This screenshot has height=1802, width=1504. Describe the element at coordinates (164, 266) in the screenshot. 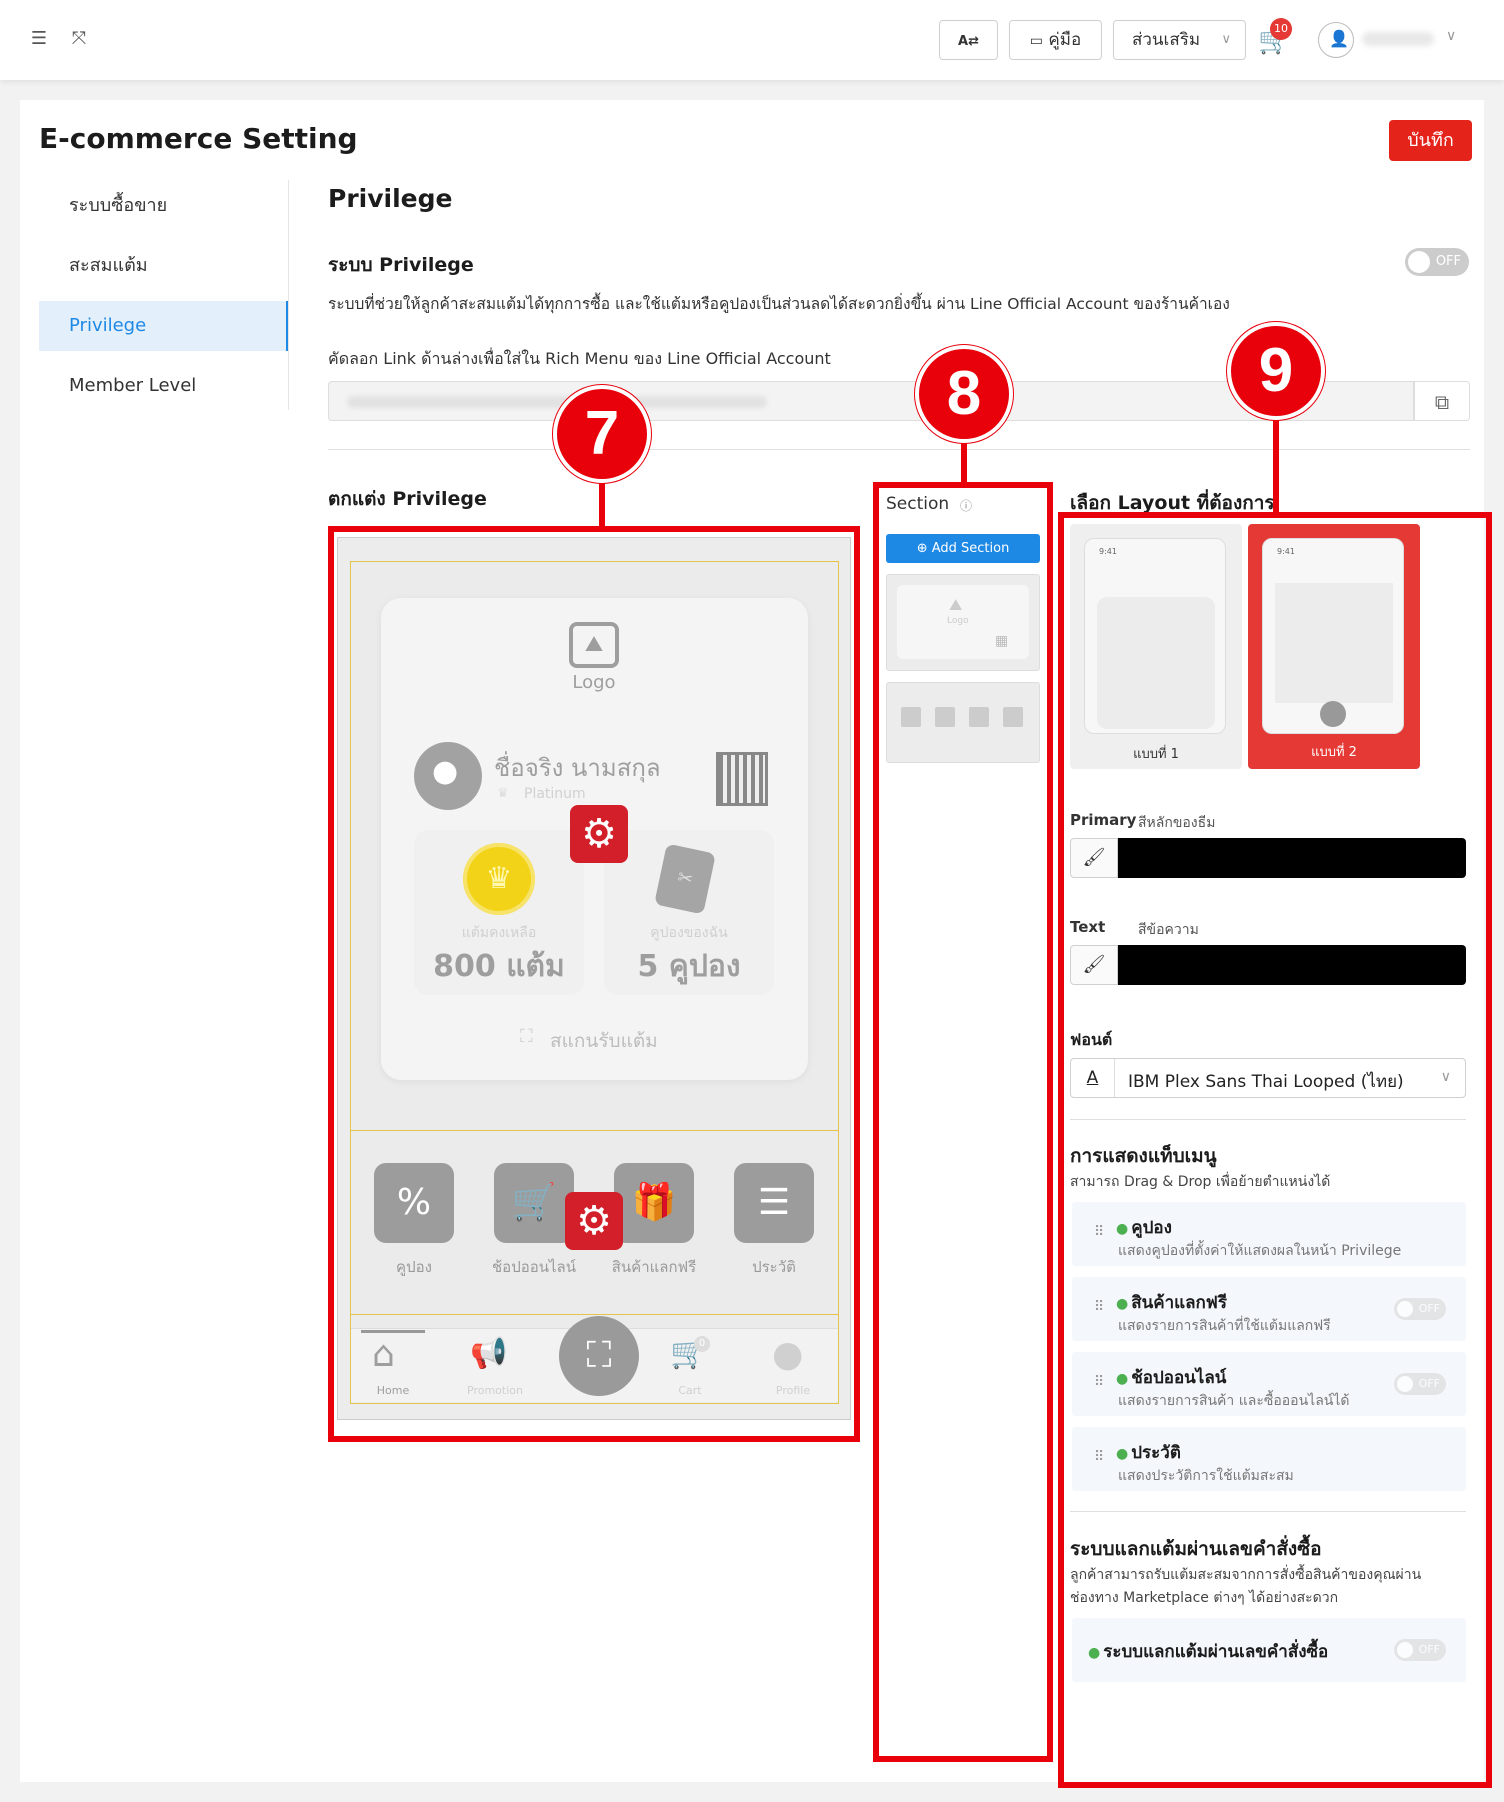

I see `sidebar-item-points: สะสมแต้ม` at that location.